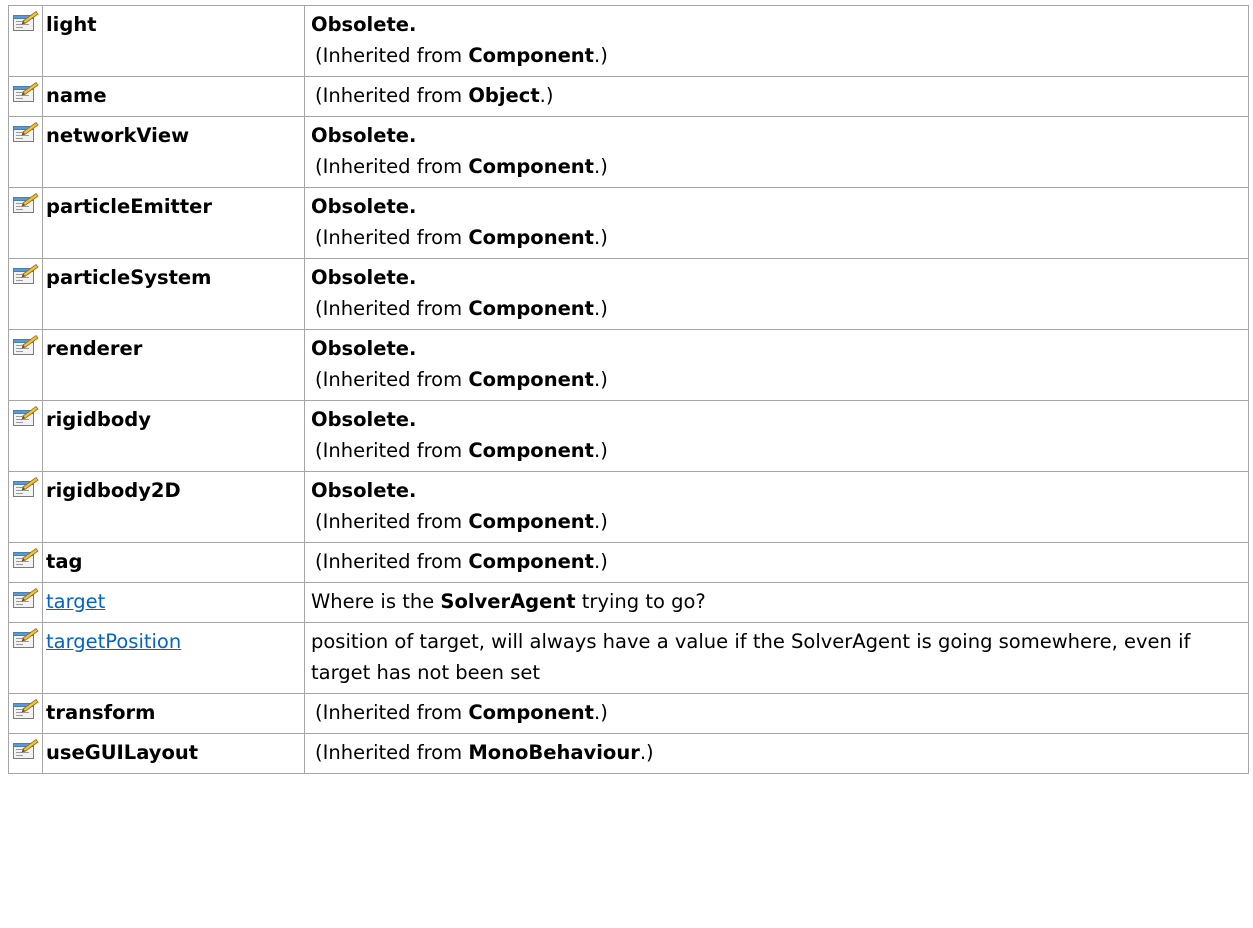  I want to click on member-name-cell: rigidbody, so click(173, 436).